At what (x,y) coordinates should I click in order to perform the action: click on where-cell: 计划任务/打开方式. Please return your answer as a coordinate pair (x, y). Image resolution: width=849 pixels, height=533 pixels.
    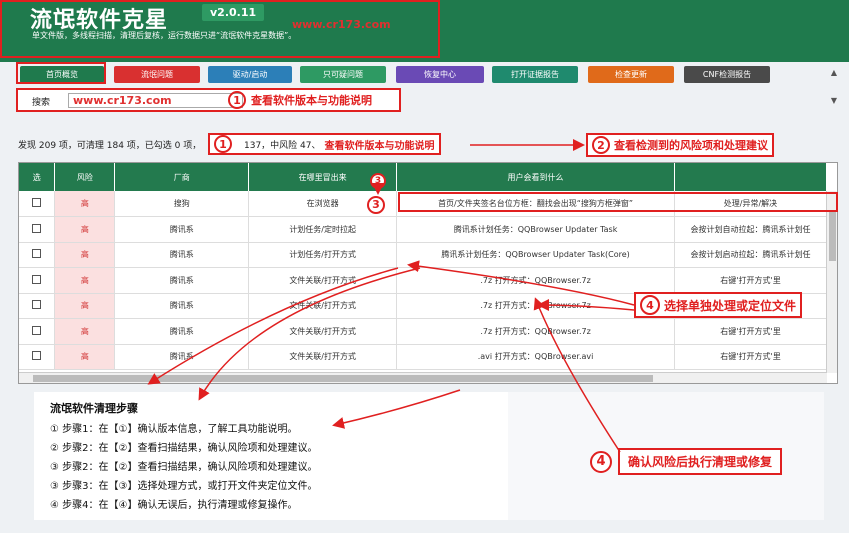
    Looking at the image, I should click on (323, 255).